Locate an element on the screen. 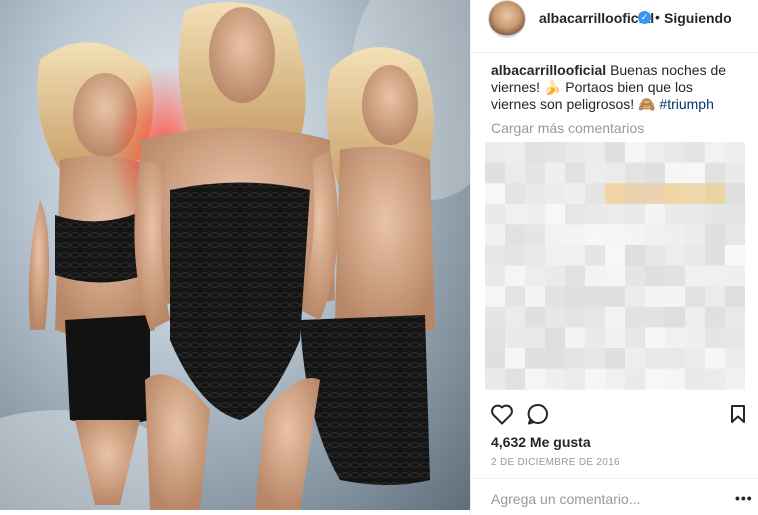  hashtag-link: #triumph is located at coordinates (686, 104).